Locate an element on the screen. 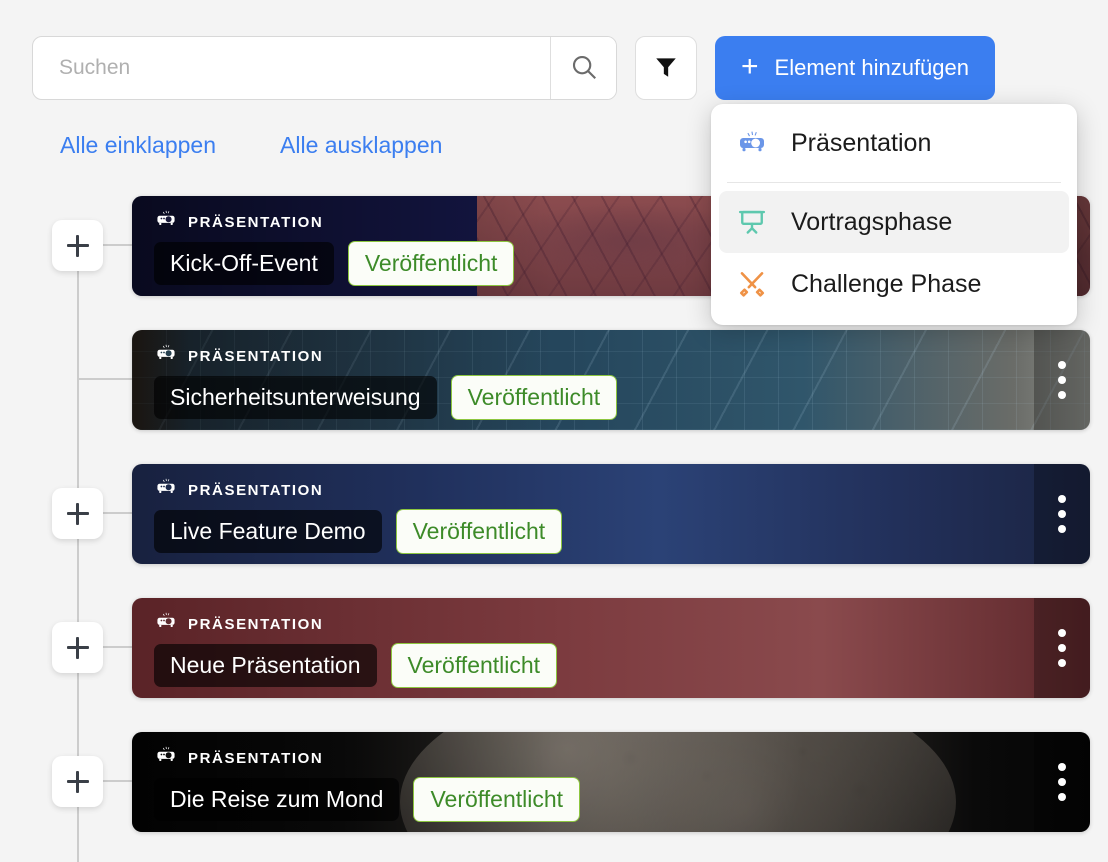  card-title: Neue Präsentation is located at coordinates (265, 665).